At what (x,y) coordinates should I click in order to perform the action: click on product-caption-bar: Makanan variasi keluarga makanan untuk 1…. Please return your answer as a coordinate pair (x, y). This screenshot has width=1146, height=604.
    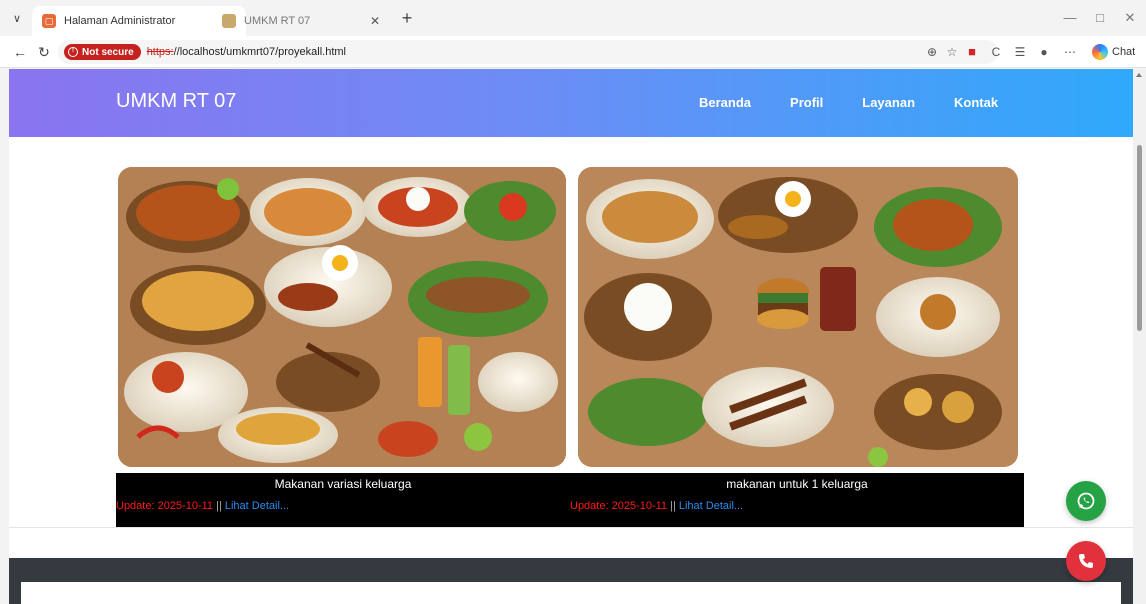
    Looking at the image, I should click on (570, 500).